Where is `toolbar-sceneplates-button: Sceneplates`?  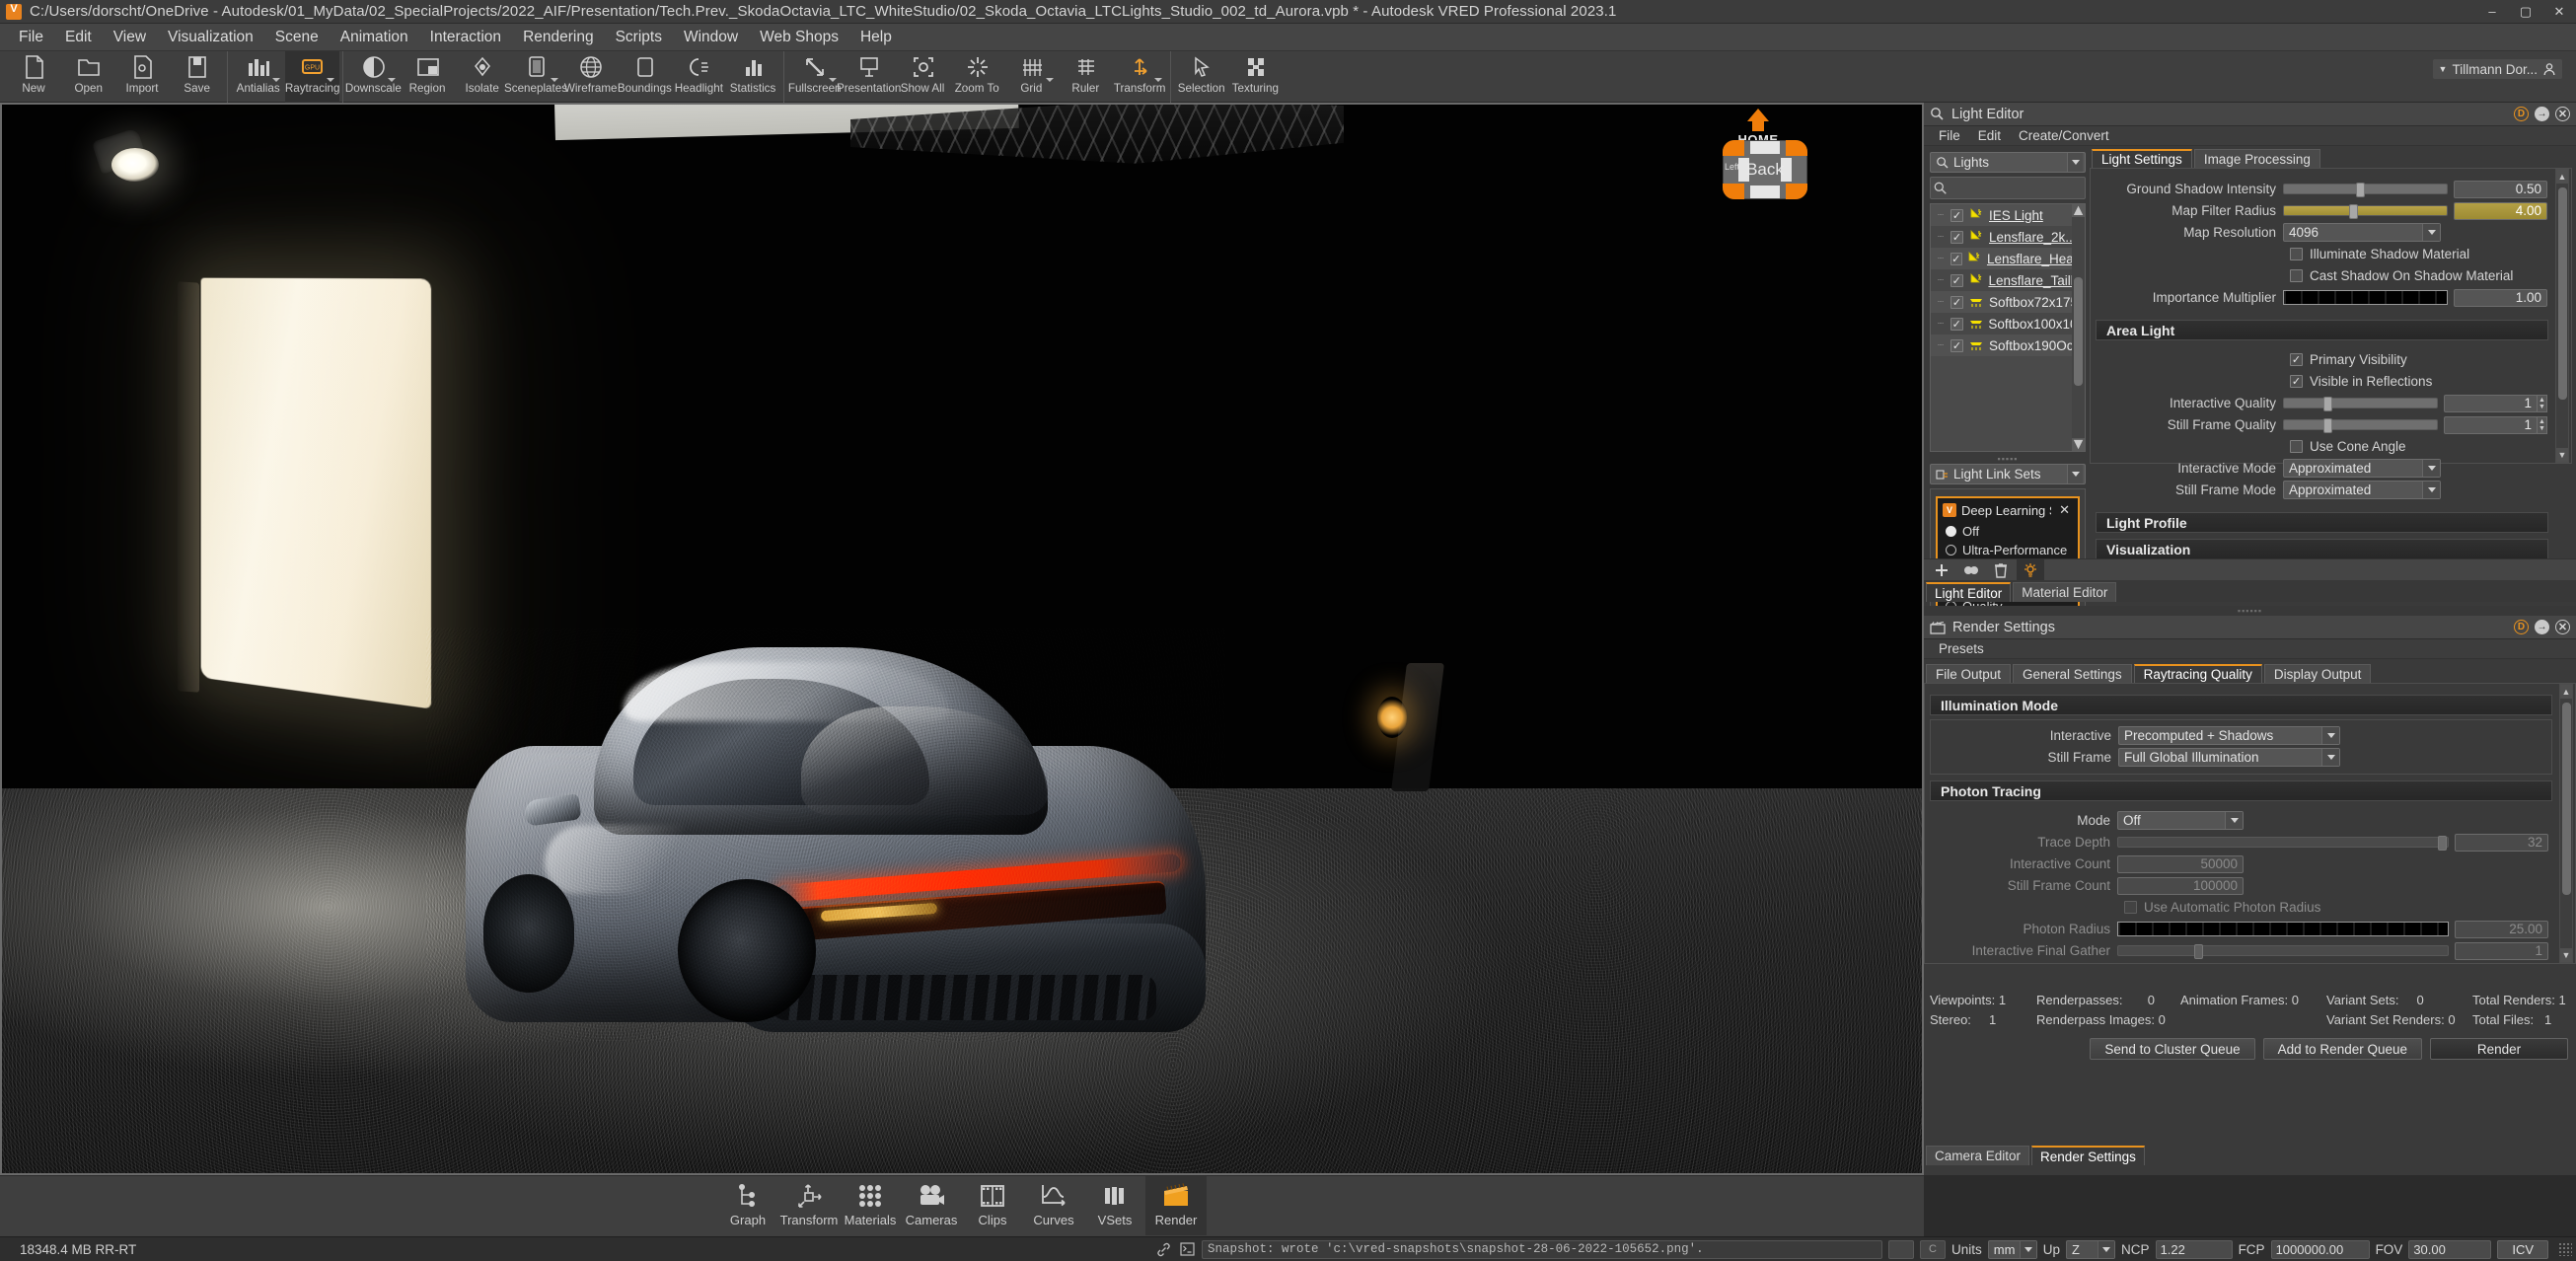 toolbar-sceneplates-button: Sceneplates is located at coordinates (536, 77).